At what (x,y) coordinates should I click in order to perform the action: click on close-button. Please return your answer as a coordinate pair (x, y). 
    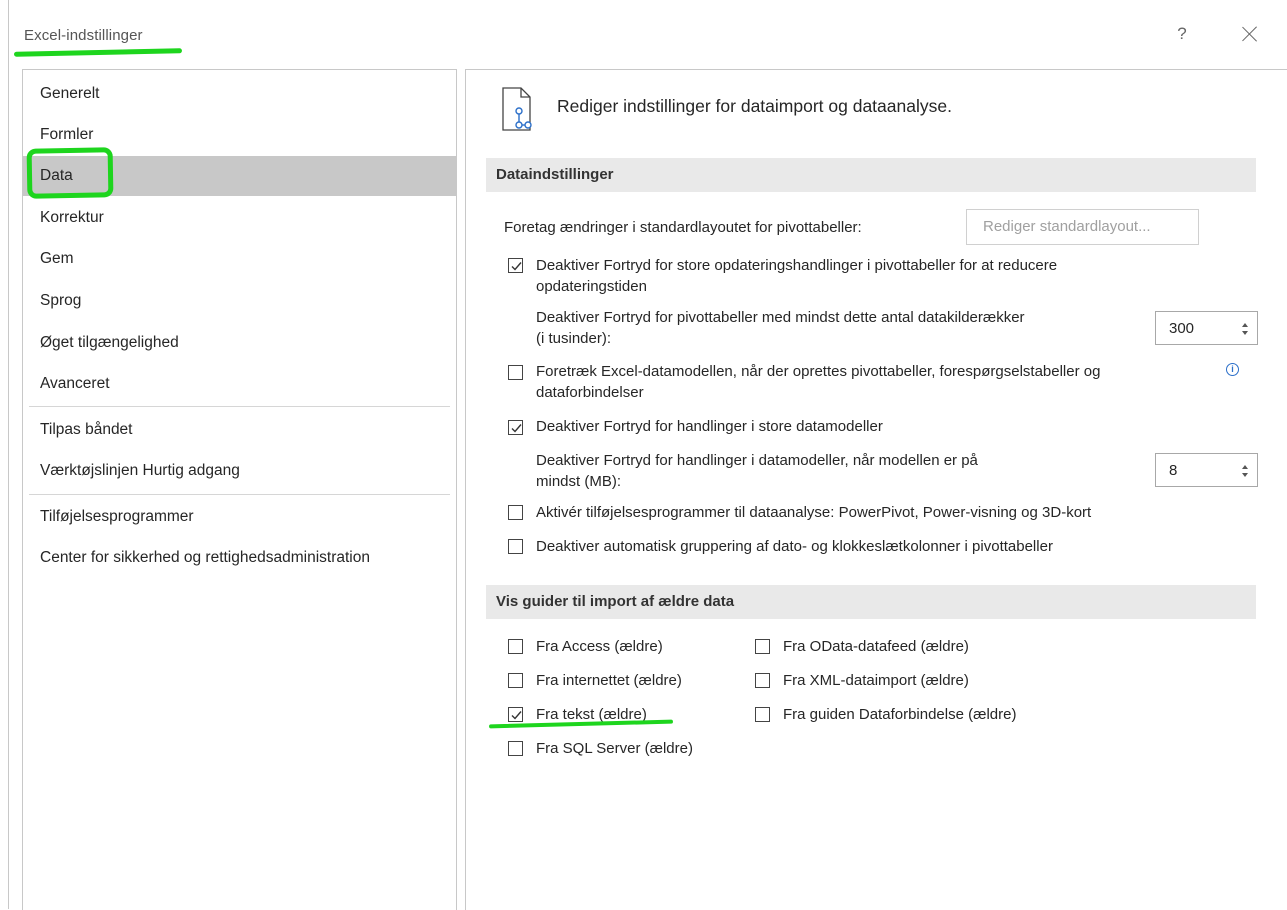
    Looking at the image, I should click on (1250, 34).